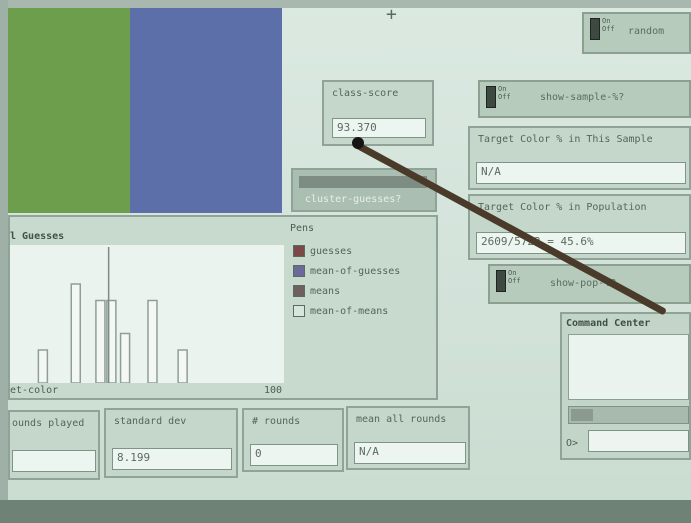 The height and width of the screenshot is (523, 691). Describe the element at coordinates (628, 367) in the screenshot. I see `command-output` at that location.